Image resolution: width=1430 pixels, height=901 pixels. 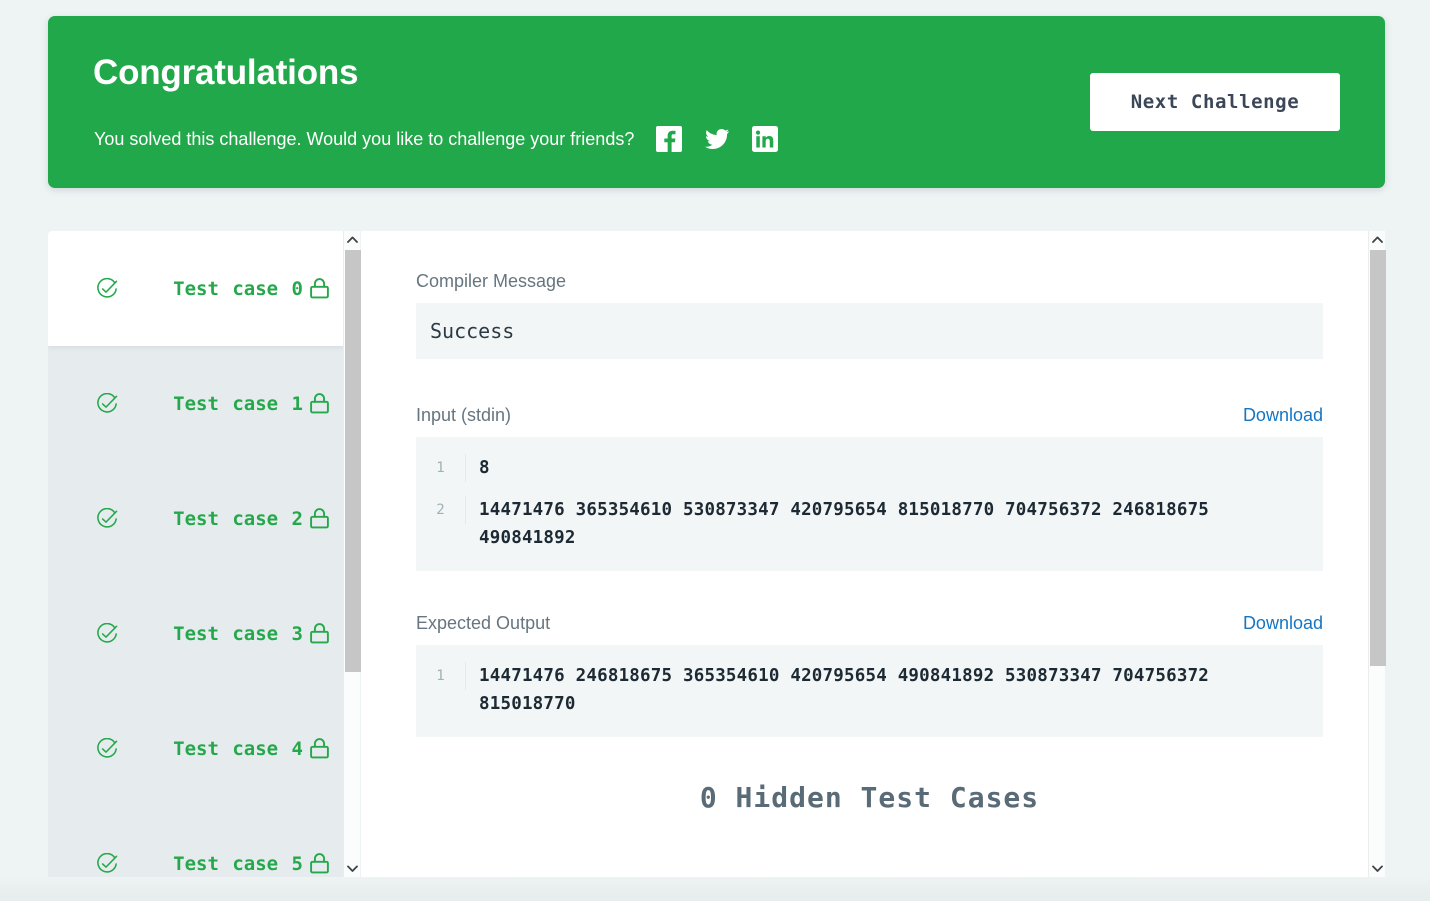 I want to click on testcase-row-4: Test case 4, so click(x=195, y=748).